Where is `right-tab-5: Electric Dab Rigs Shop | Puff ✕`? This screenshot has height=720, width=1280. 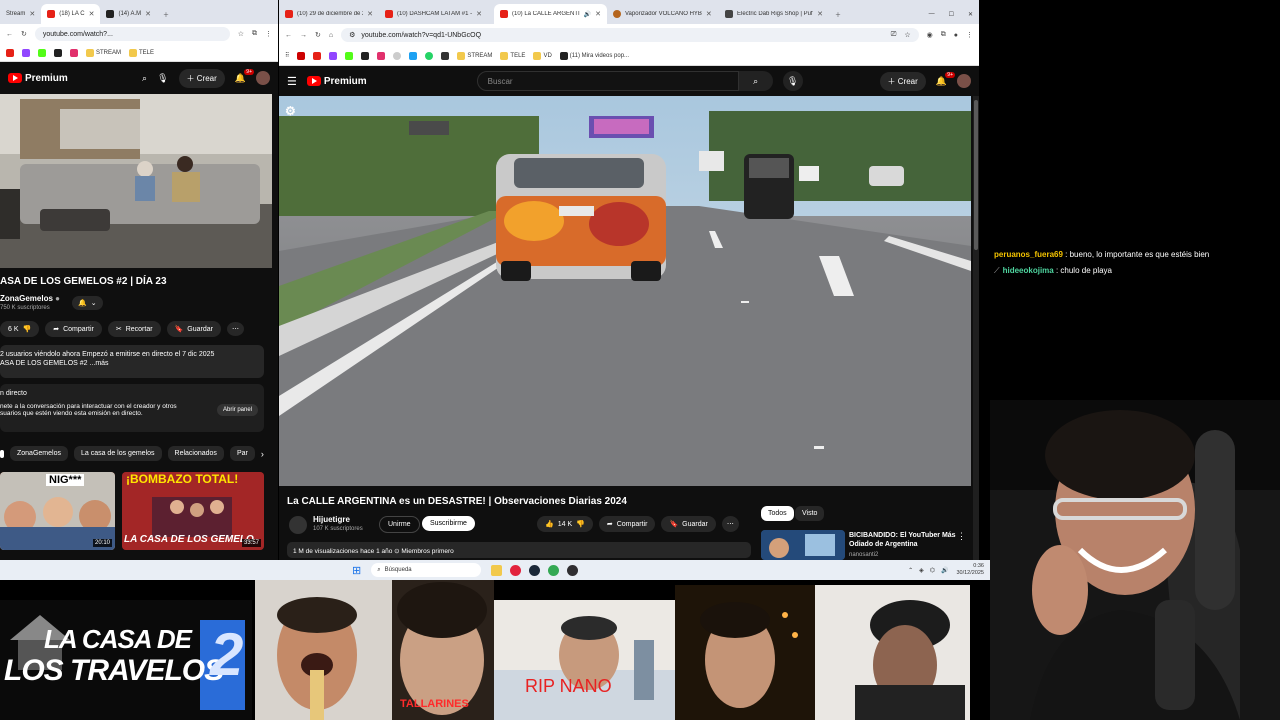 right-tab-5: Electric Dab Rigs Shop | Puff ✕ is located at coordinates (774, 14).